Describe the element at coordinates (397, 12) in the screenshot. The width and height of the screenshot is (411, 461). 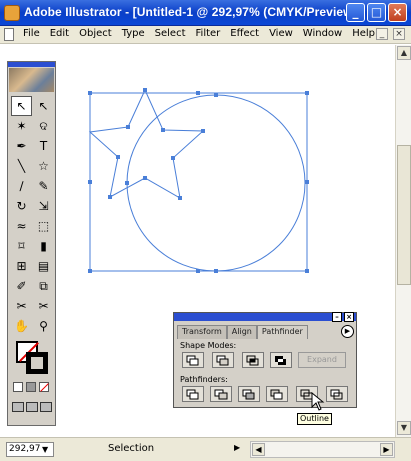
I see `close-button: ×` at that location.